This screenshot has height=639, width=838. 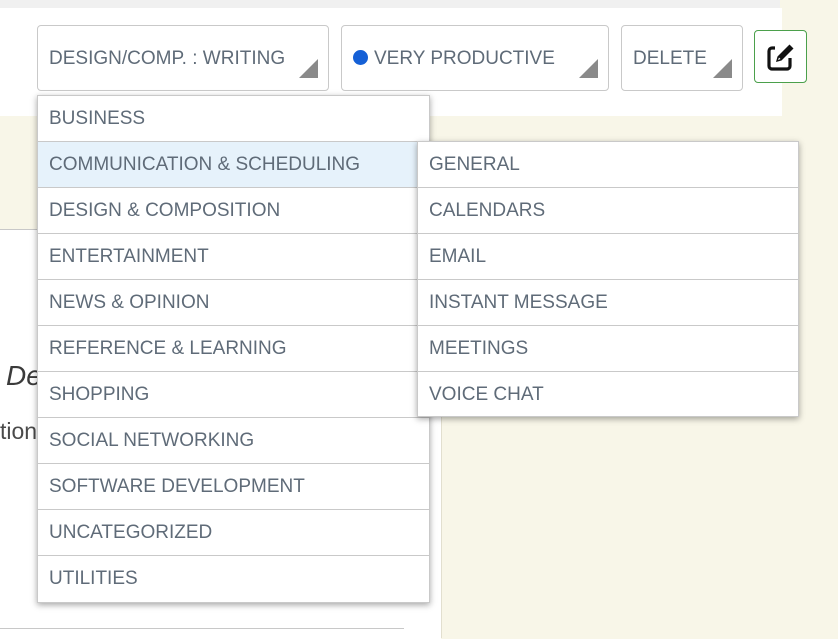 What do you see at coordinates (167, 58) in the screenshot?
I see `category-select-value: DESIGN/COMP. : WRITING` at bounding box center [167, 58].